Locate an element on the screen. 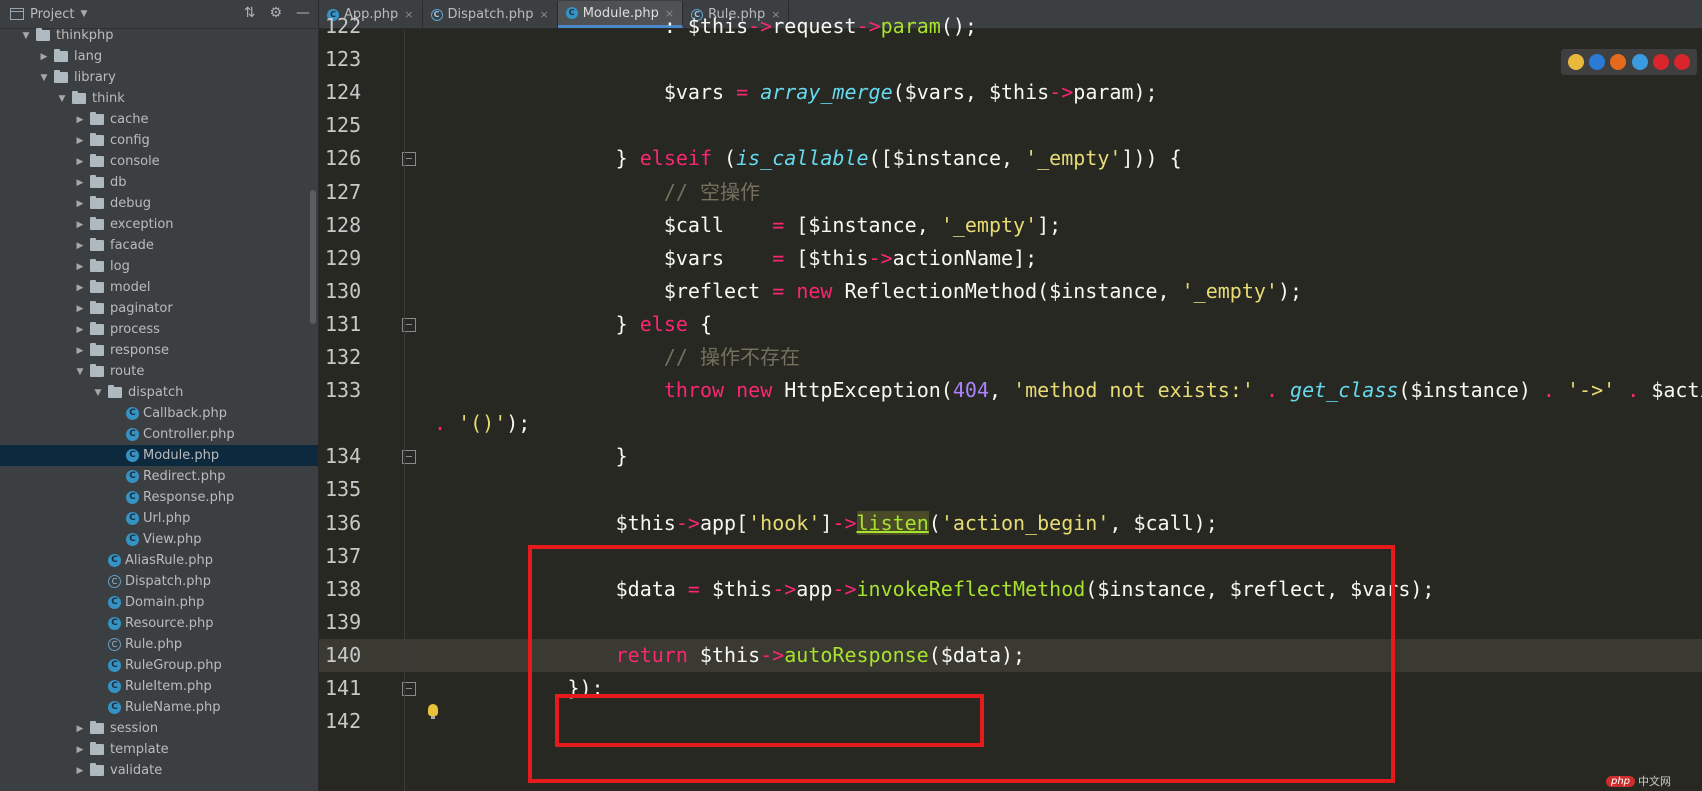  firefox-icon is located at coordinates (1618, 62).